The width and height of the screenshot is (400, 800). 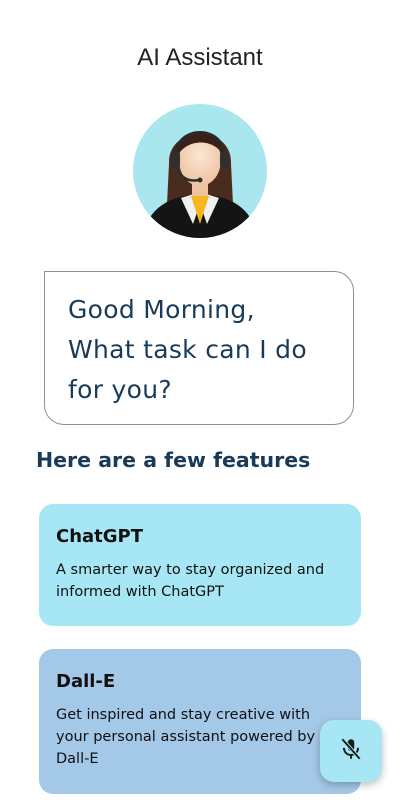 What do you see at coordinates (140, 592) in the screenshot?
I see `card-description-line: informed with ChatGPT` at bounding box center [140, 592].